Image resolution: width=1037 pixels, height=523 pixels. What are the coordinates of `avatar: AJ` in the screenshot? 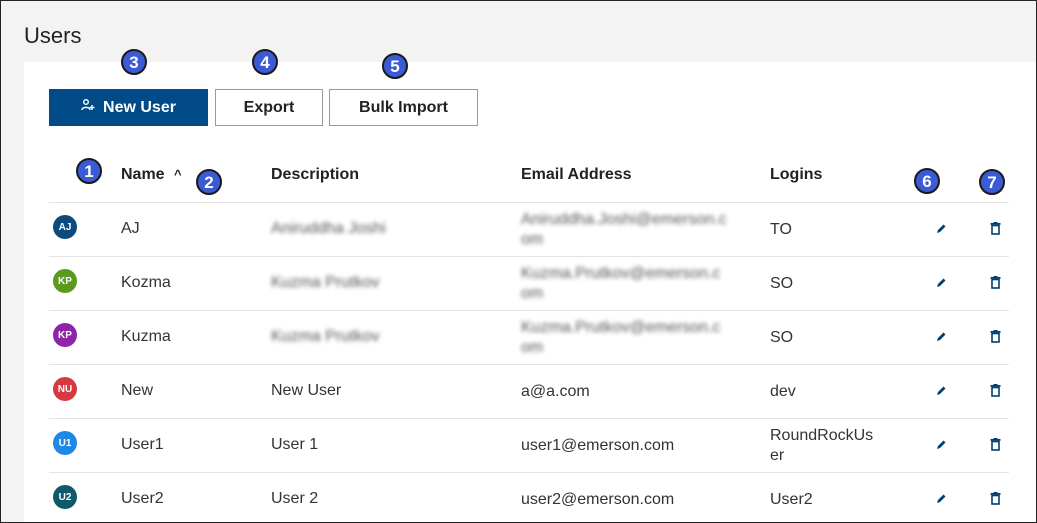 It's located at (65, 227).